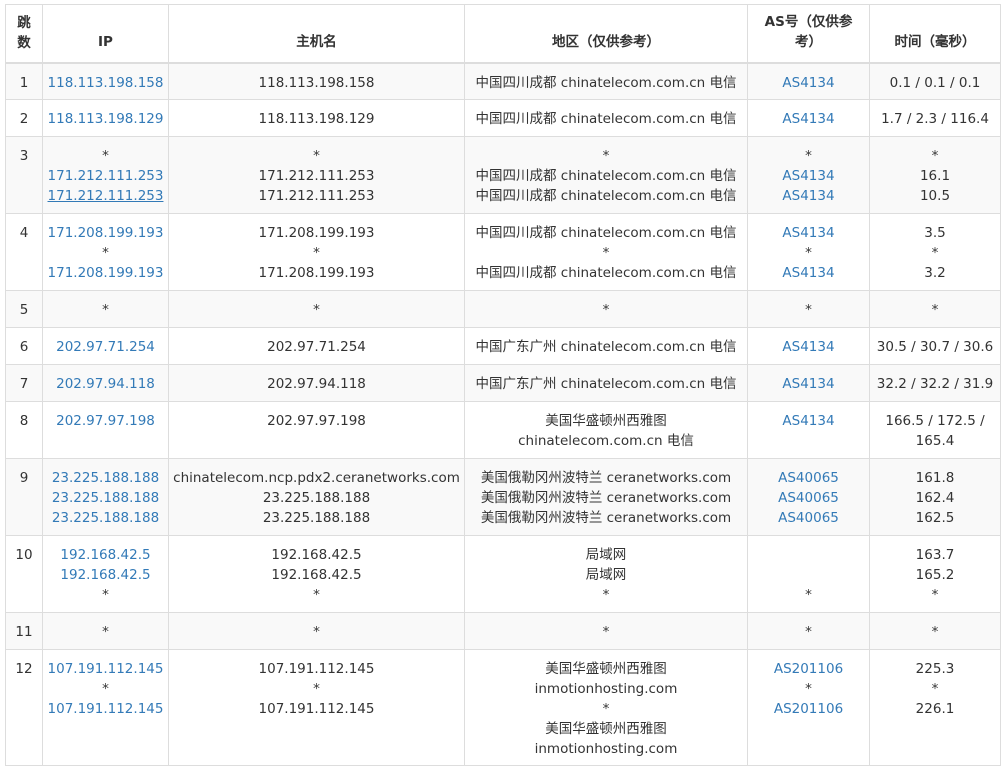  I want to click on region-cell: 局域网 局域网 *, so click(606, 574).